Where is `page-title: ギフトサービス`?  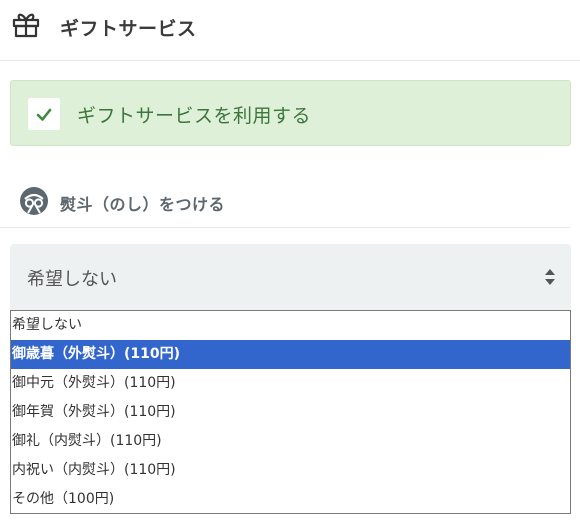 page-title: ギフトサービス is located at coordinates (128, 29).